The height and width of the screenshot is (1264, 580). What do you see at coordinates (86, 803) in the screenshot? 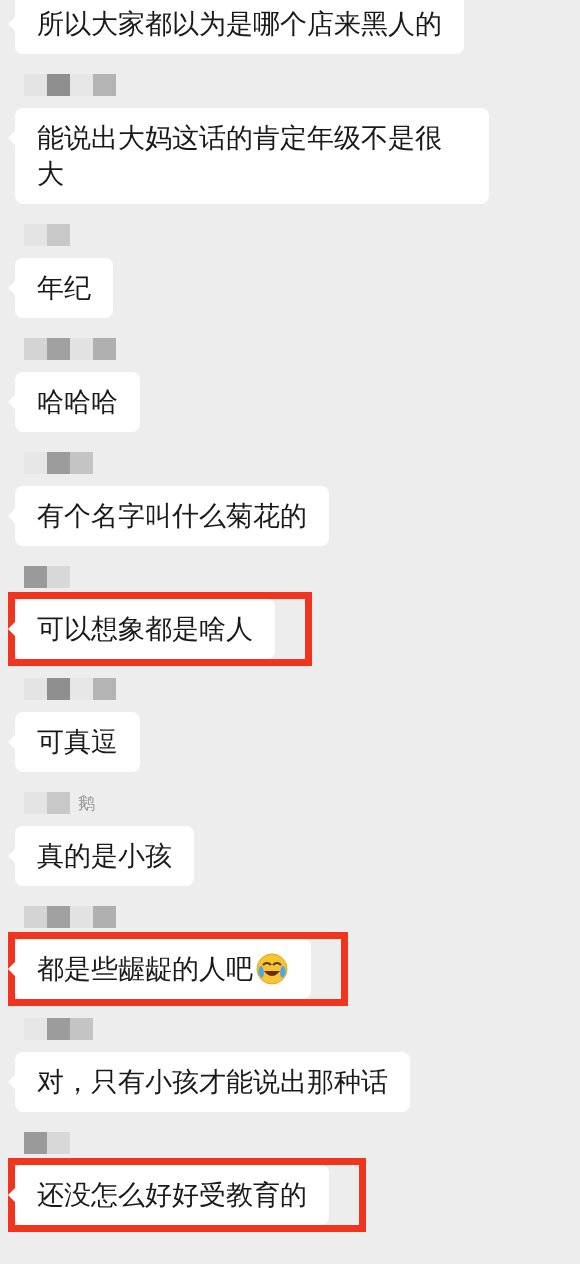
I see `sender-name: 鹅` at bounding box center [86, 803].